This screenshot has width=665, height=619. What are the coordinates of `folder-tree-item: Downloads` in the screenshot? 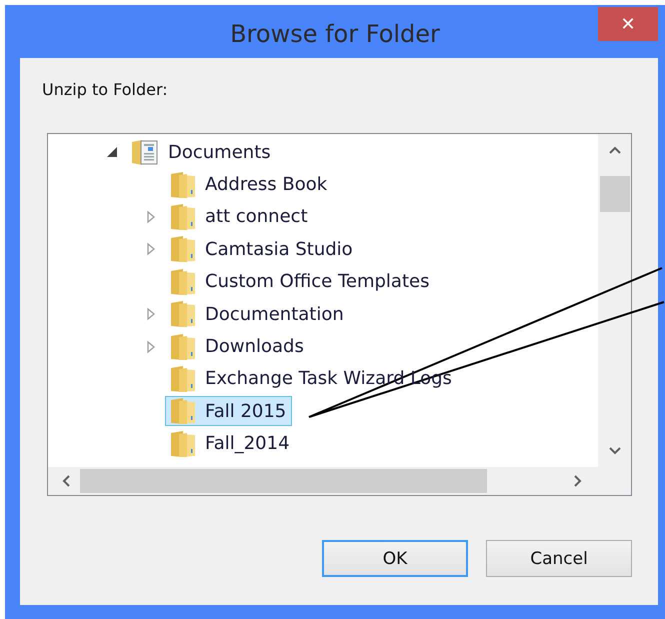 It's located at (237, 347).